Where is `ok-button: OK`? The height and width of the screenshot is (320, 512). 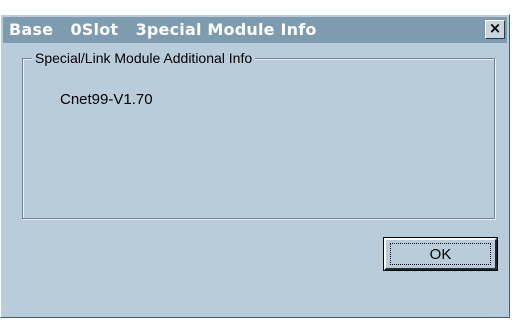
ok-button: OK is located at coordinates (440, 254).